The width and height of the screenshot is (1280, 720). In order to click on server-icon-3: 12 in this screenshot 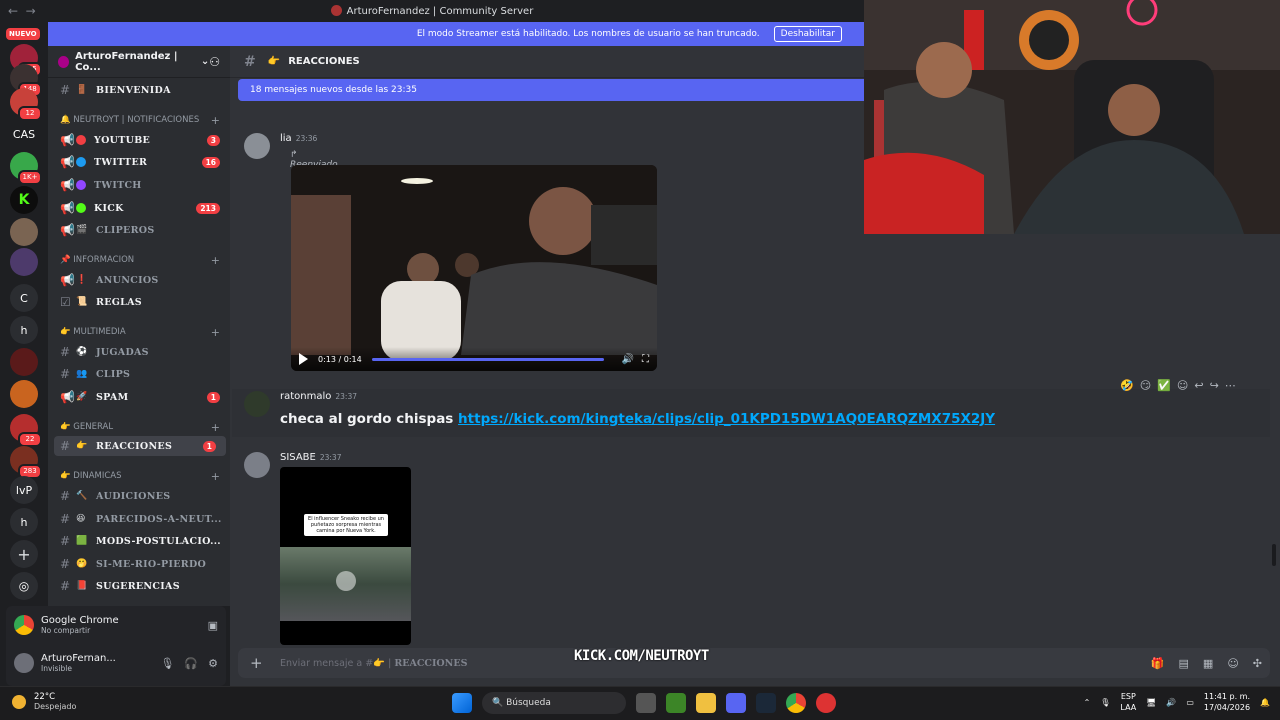, I will do `click(26, 104)`.